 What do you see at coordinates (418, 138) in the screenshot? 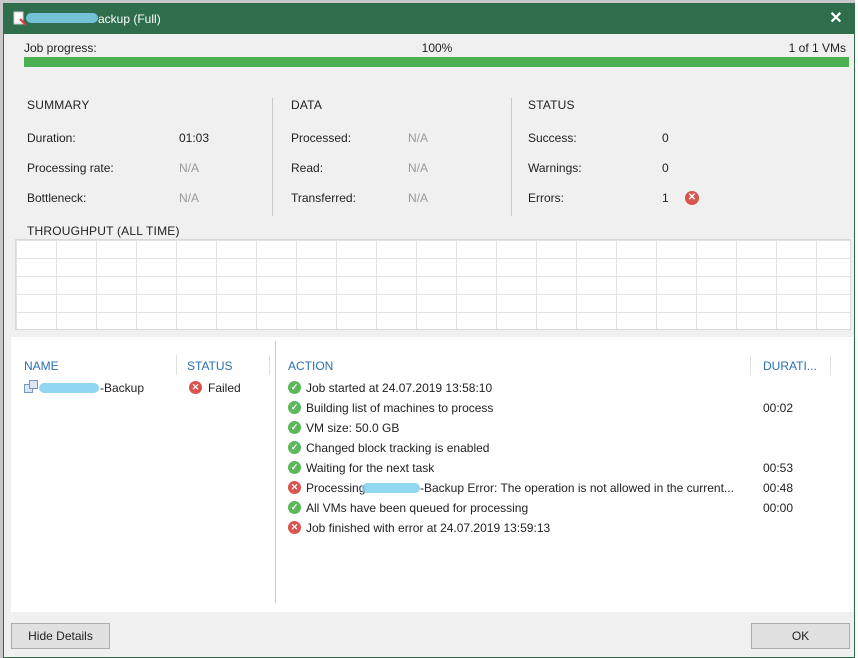
I see `processed-value: N/A` at bounding box center [418, 138].